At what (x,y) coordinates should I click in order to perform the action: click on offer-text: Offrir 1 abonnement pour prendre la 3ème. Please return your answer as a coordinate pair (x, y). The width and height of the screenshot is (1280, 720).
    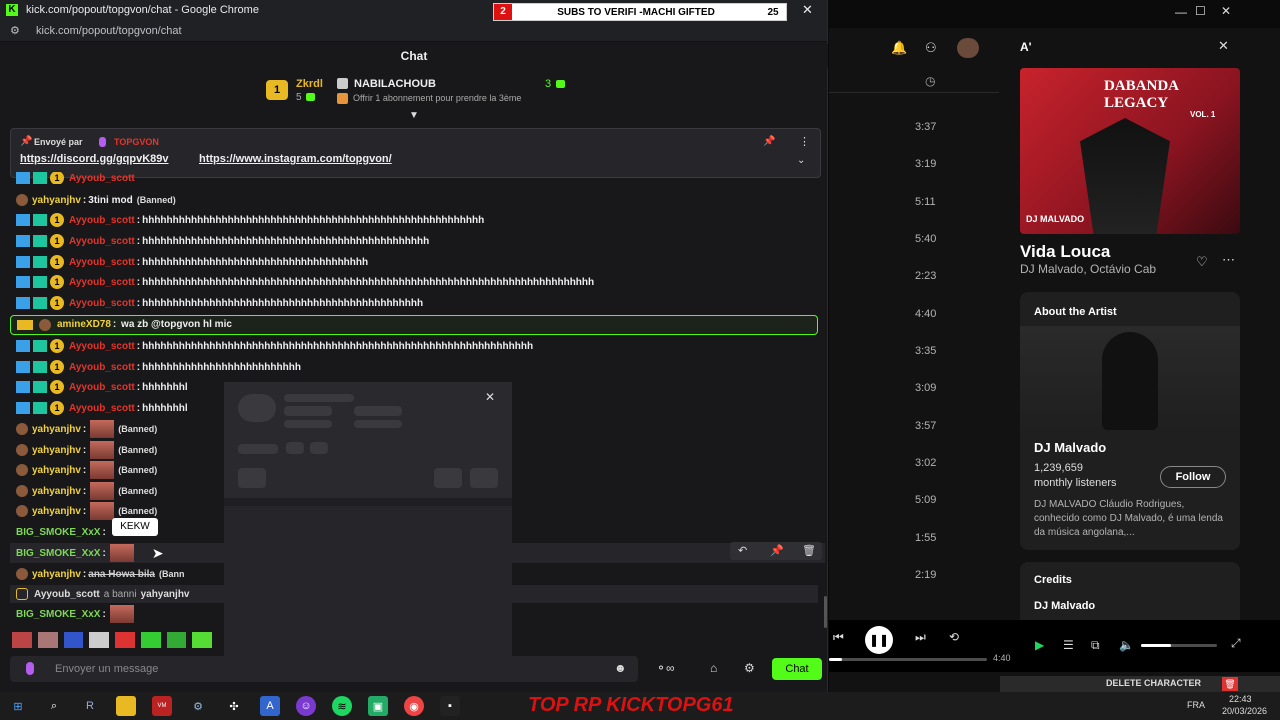
    Looking at the image, I should click on (437, 98).